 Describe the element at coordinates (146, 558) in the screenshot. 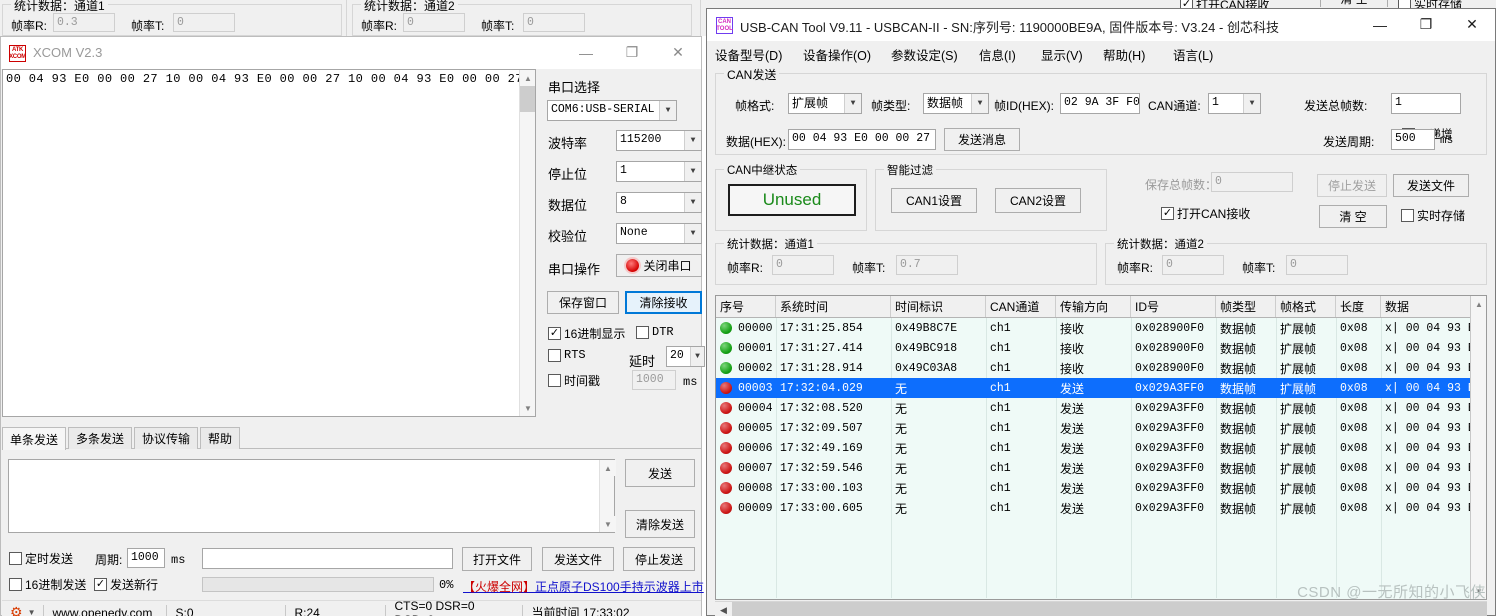

I see `period-field: 1000` at that location.